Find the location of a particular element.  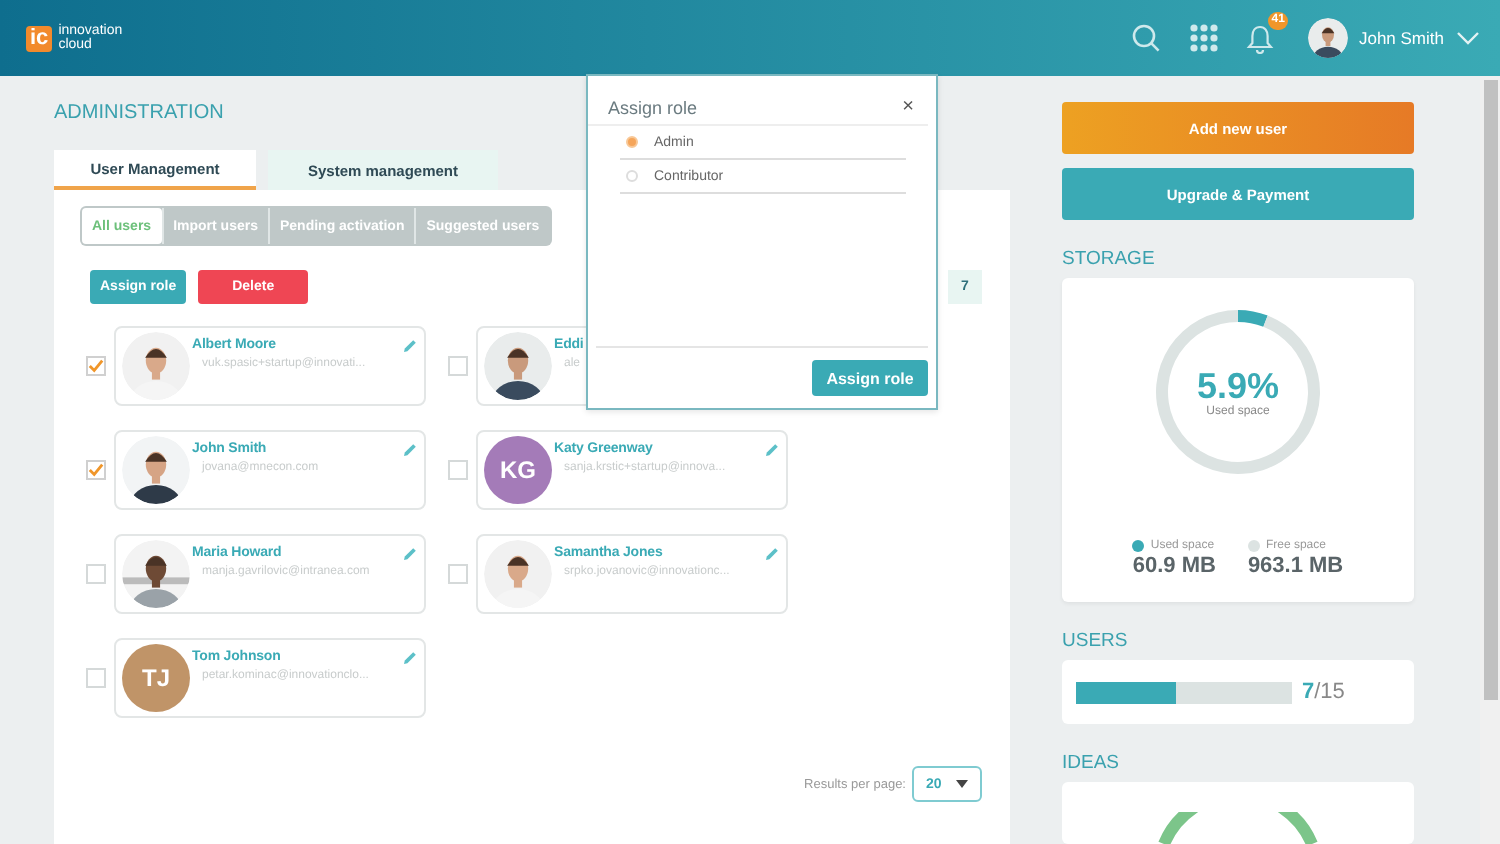

section-title: IDEAS is located at coordinates (1092, 763).